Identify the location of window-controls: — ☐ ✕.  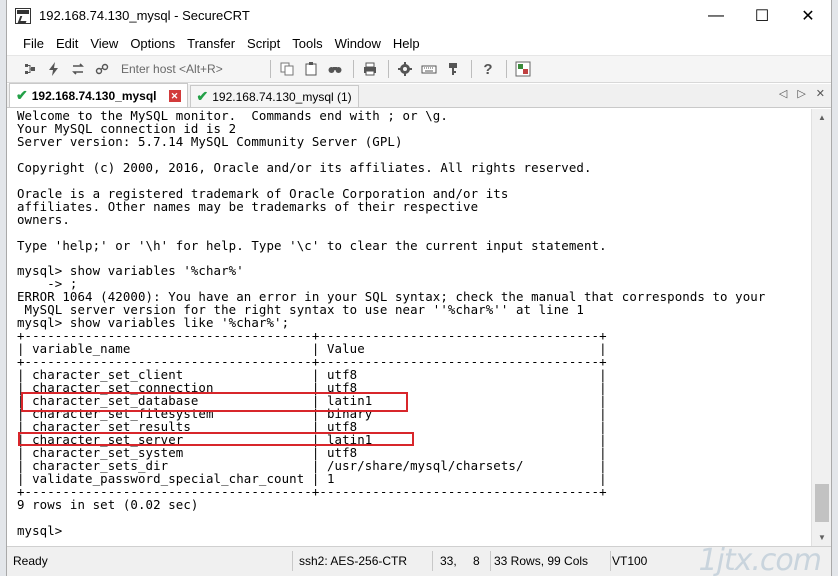
(762, 15).